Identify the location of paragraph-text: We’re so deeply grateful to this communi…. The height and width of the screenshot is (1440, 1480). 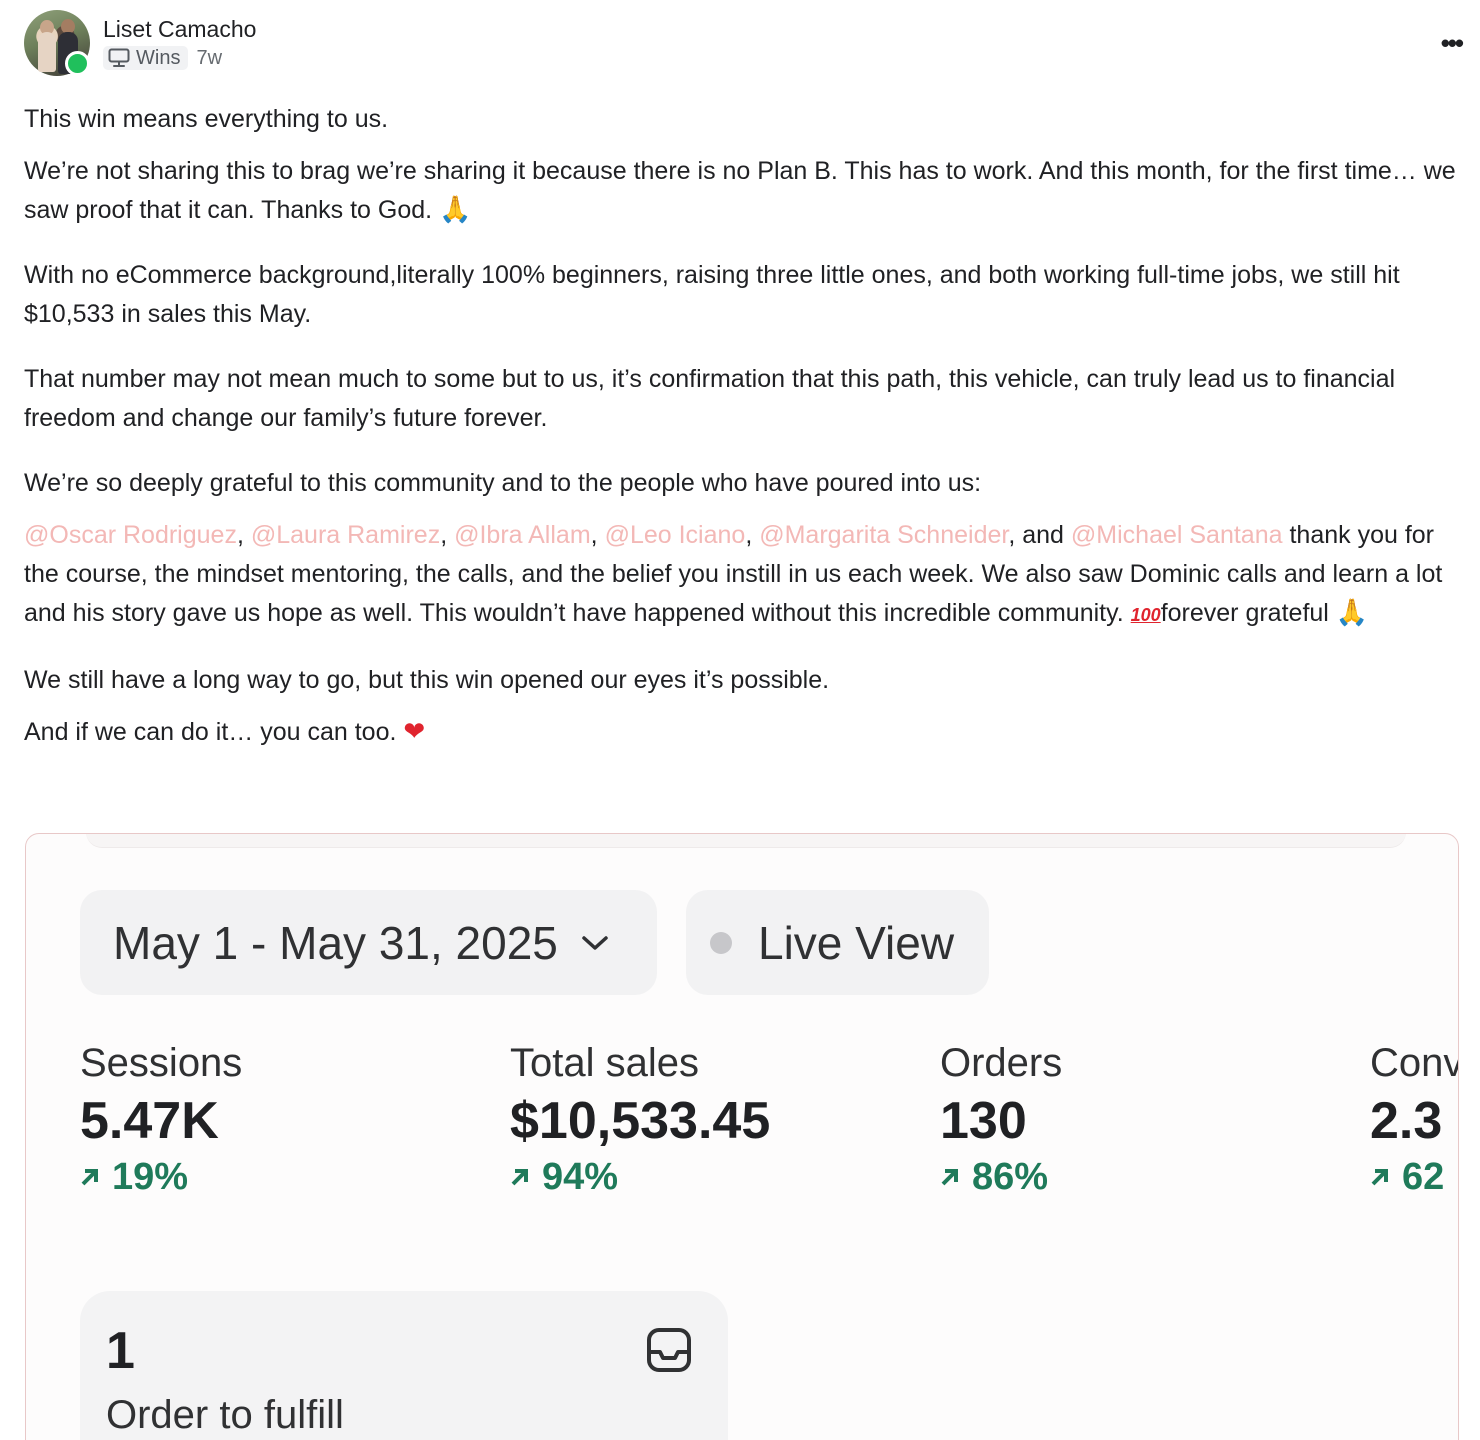
(503, 483).